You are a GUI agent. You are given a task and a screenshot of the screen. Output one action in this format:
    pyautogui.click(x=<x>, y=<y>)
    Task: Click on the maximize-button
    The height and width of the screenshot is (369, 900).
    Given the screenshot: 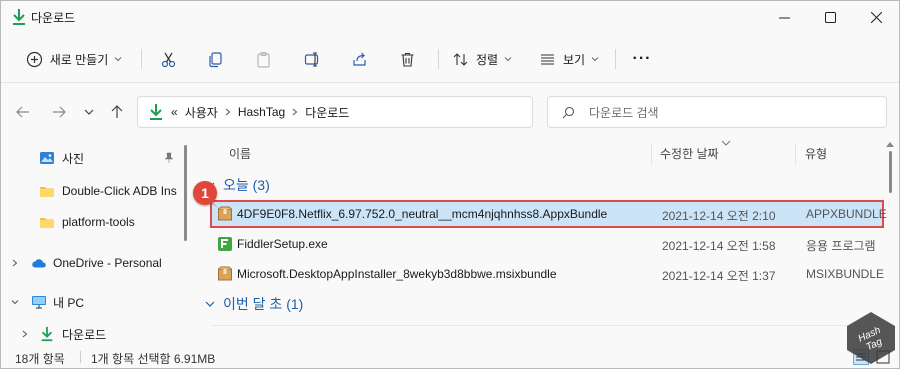 What is the action you would take?
    pyautogui.click(x=830, y=17)
    